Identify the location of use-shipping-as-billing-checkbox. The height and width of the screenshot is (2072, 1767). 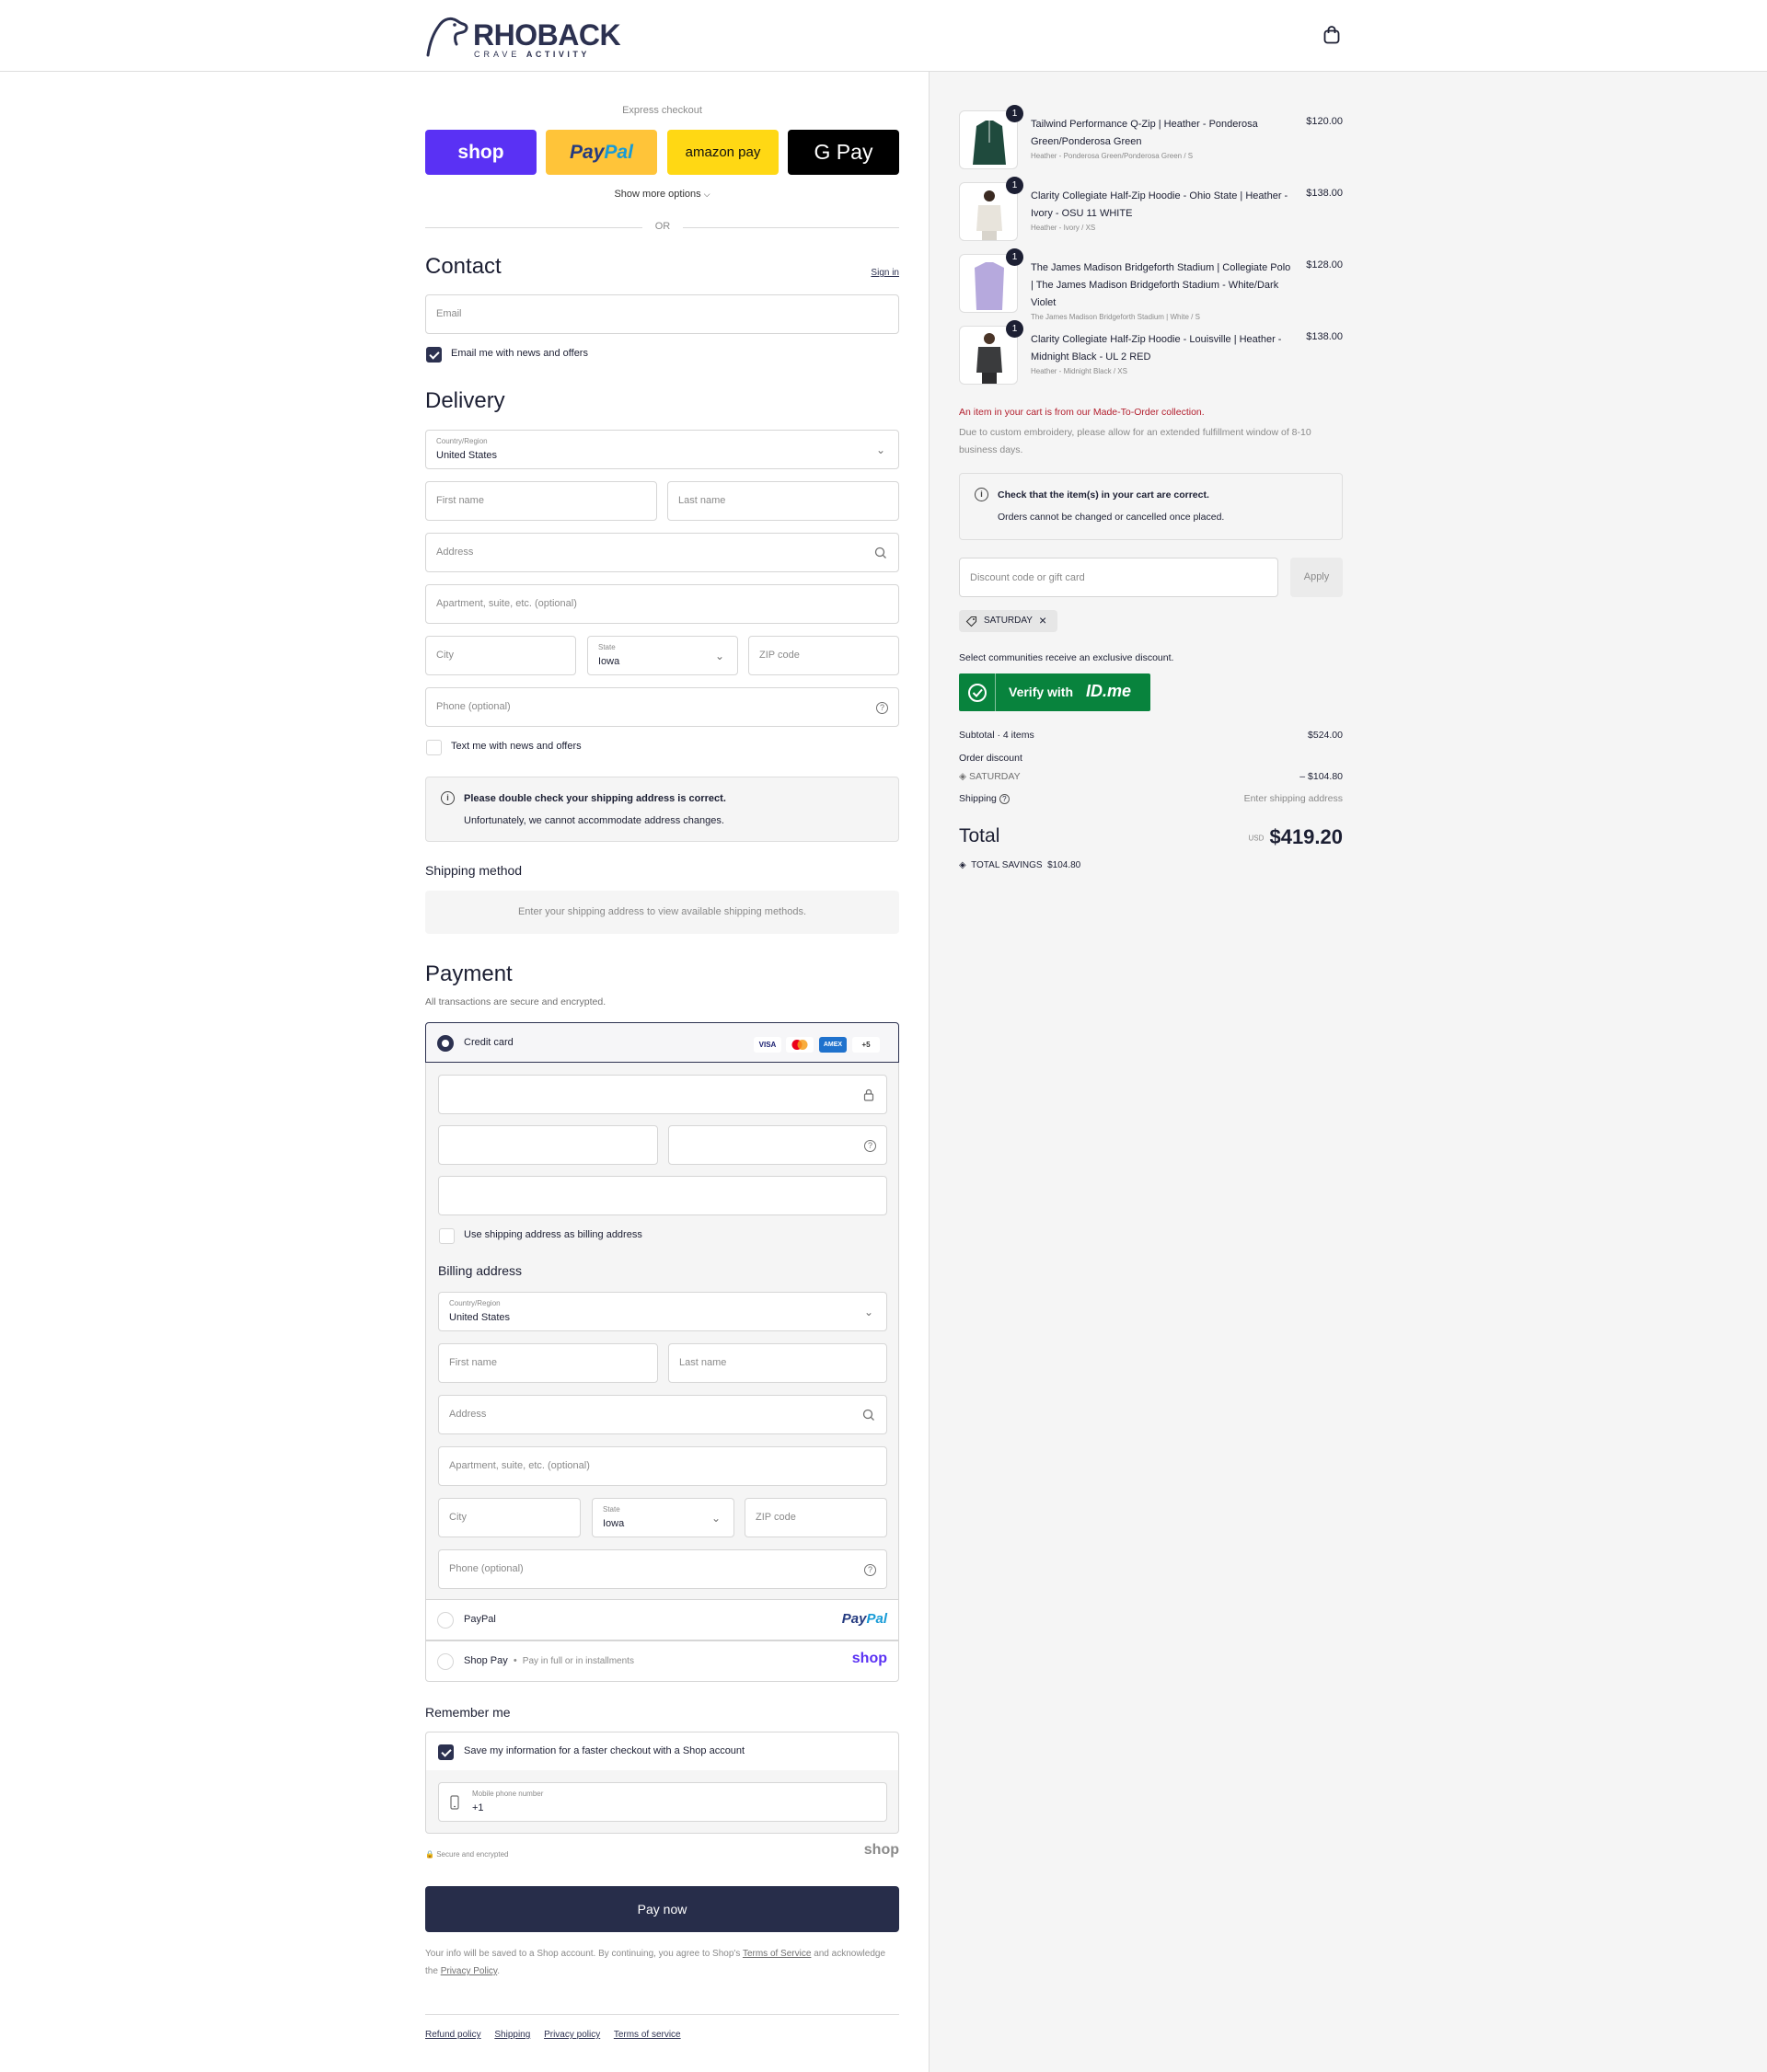
(447, 1236).